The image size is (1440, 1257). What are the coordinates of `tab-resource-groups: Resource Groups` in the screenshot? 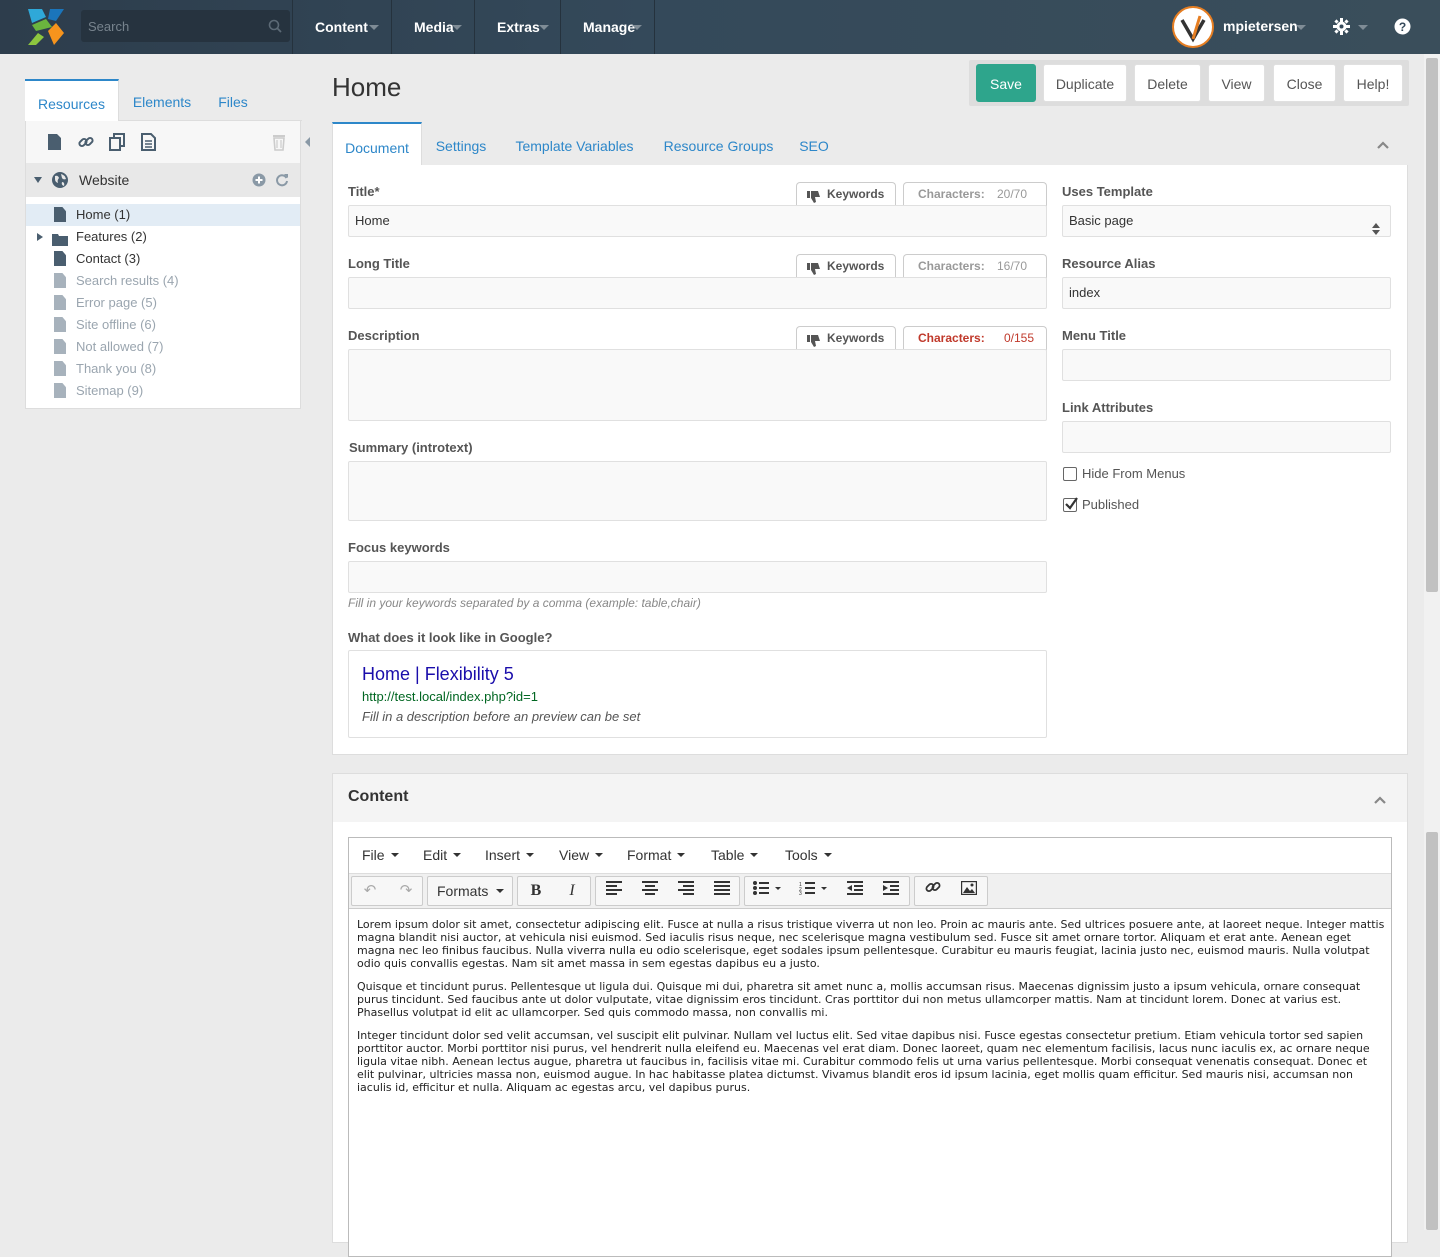 It's located at (718, 144).